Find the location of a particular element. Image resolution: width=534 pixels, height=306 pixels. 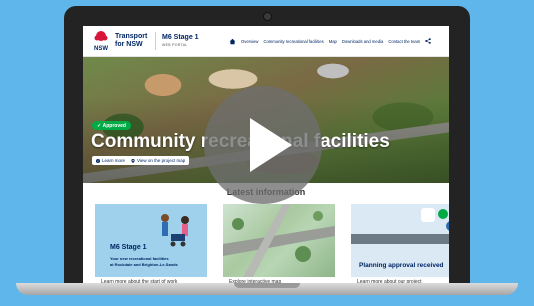

learn-more-button: Learn more is located at coordinates (111, 160).